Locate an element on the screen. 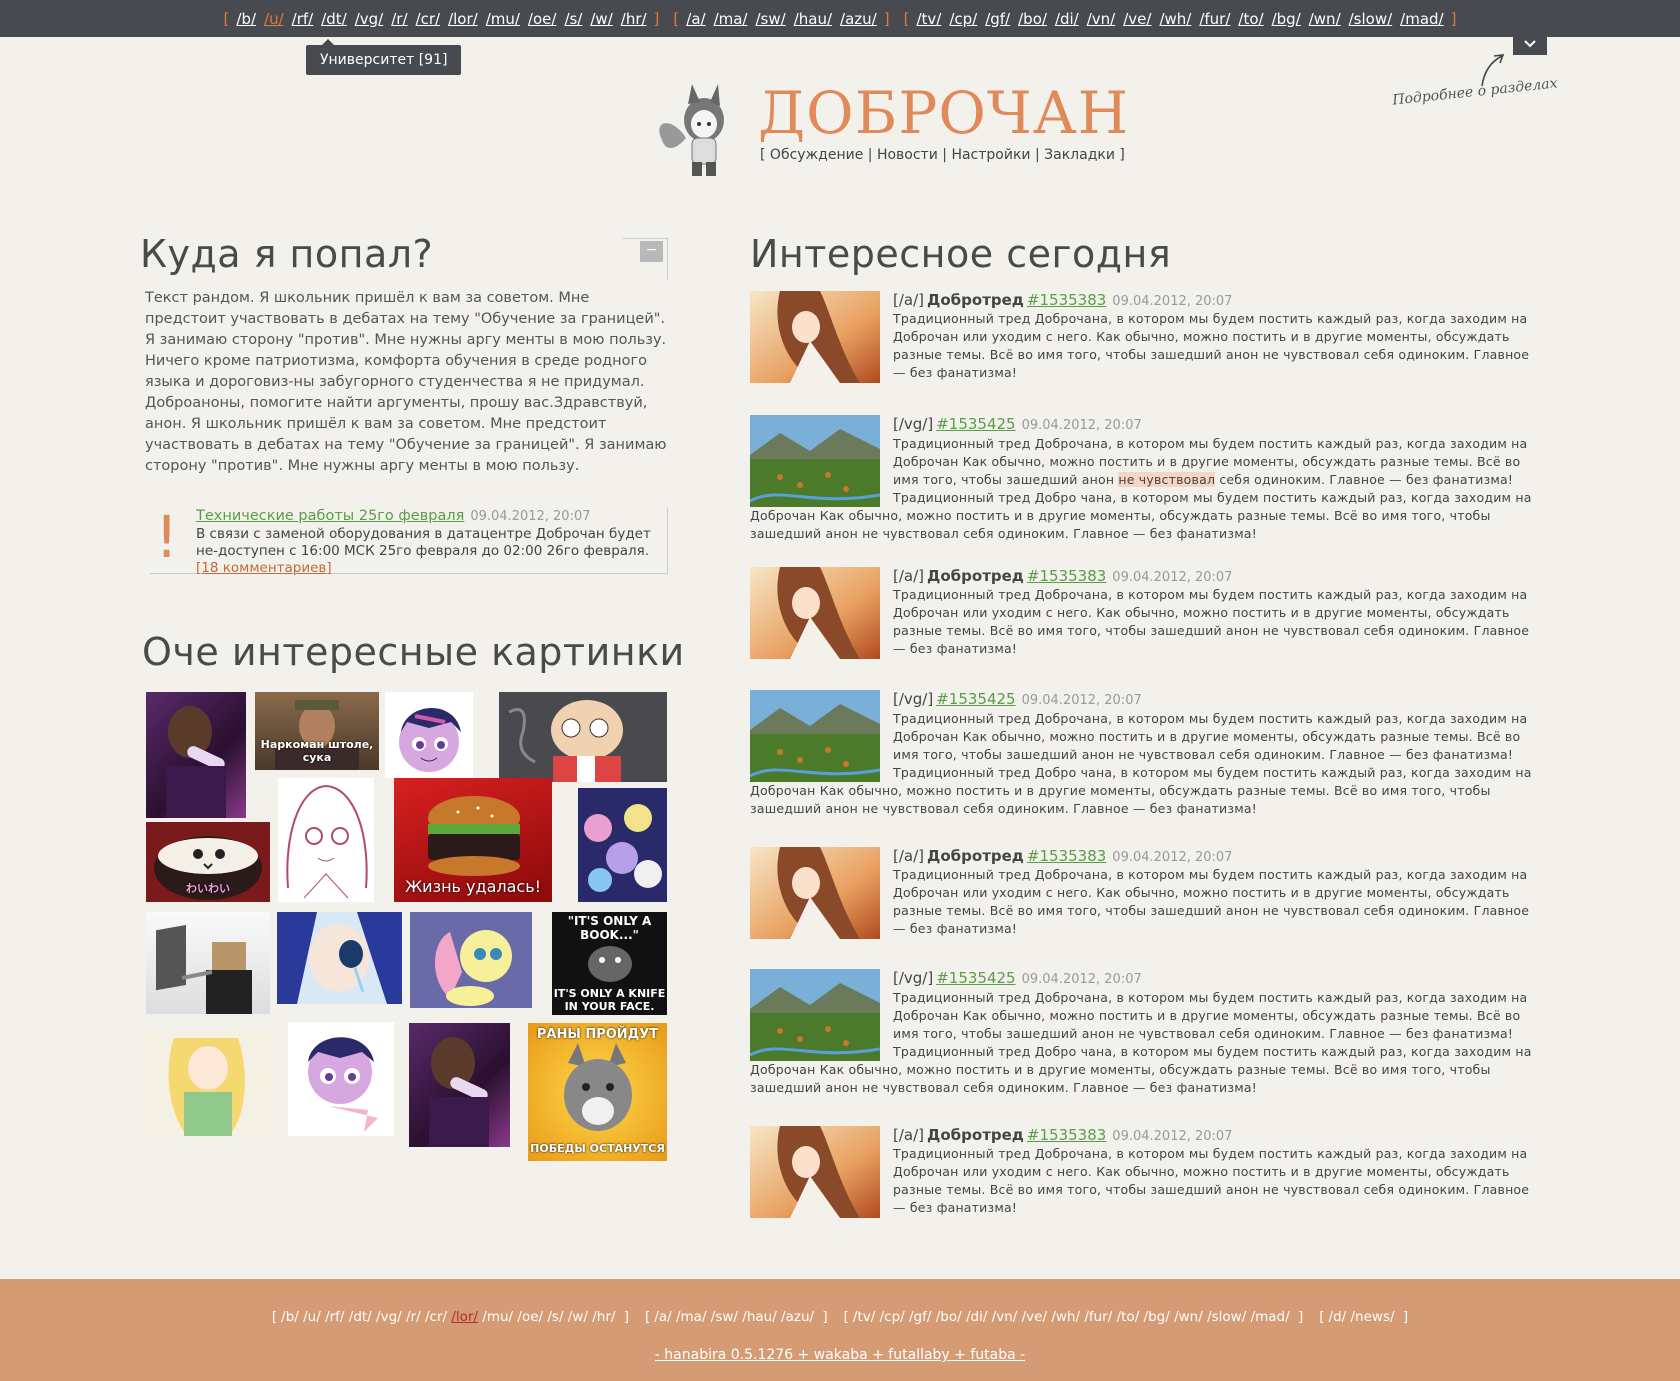 The width and height of the screenshot is (1680, 1381). footer-link-b: /b/ is located at coordinates (290, 1317).